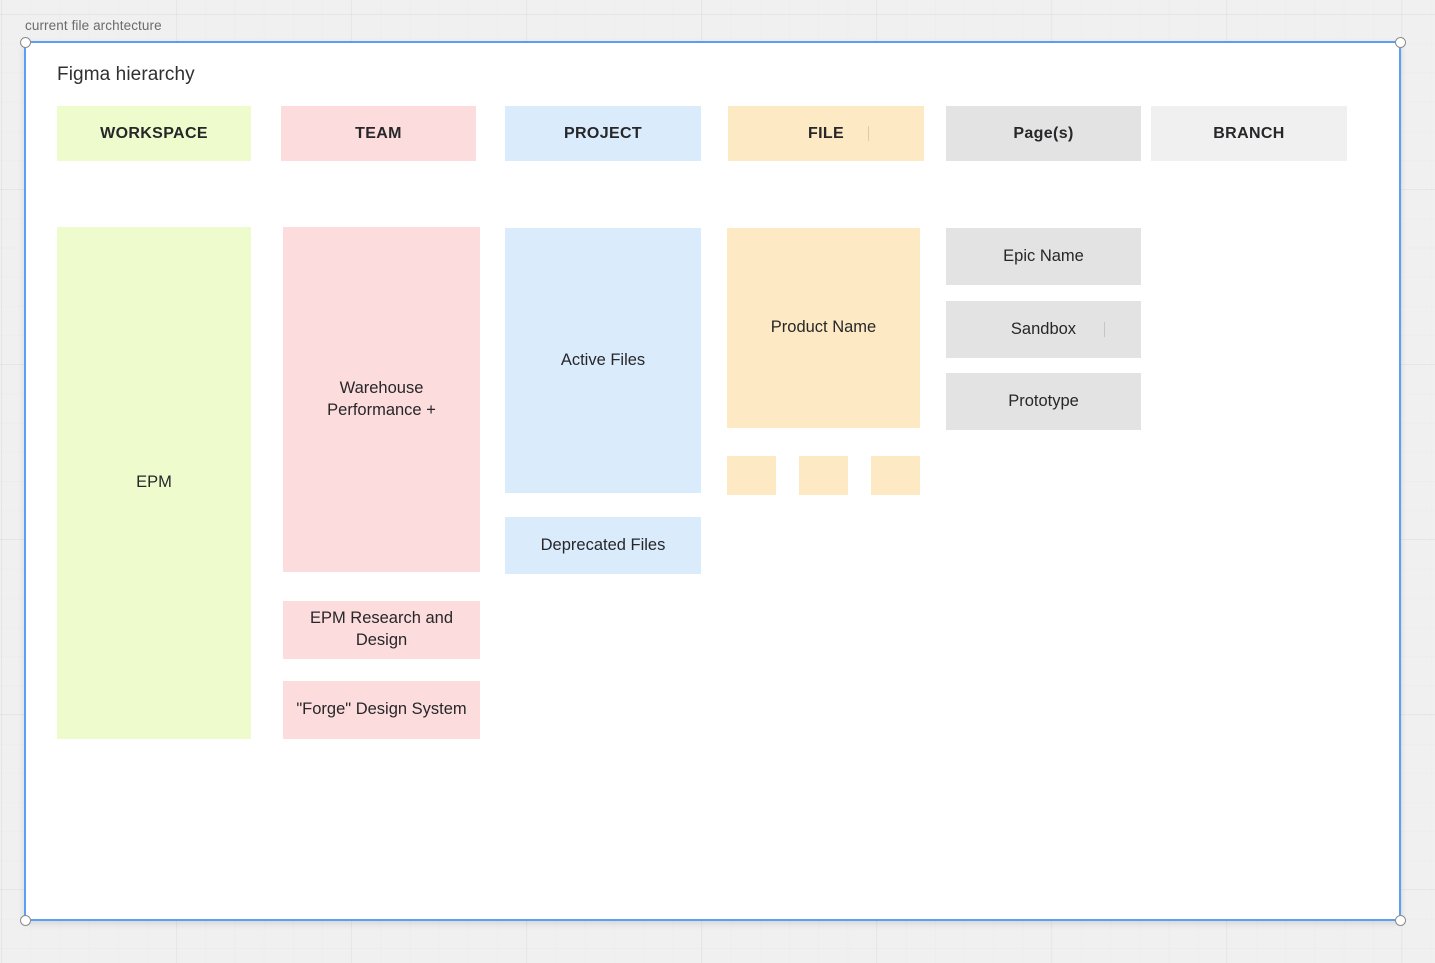  Describe the element at coordinates (1043, 329) in the screenshot. I see `page-item-sandbox: Sandbox` at that location.